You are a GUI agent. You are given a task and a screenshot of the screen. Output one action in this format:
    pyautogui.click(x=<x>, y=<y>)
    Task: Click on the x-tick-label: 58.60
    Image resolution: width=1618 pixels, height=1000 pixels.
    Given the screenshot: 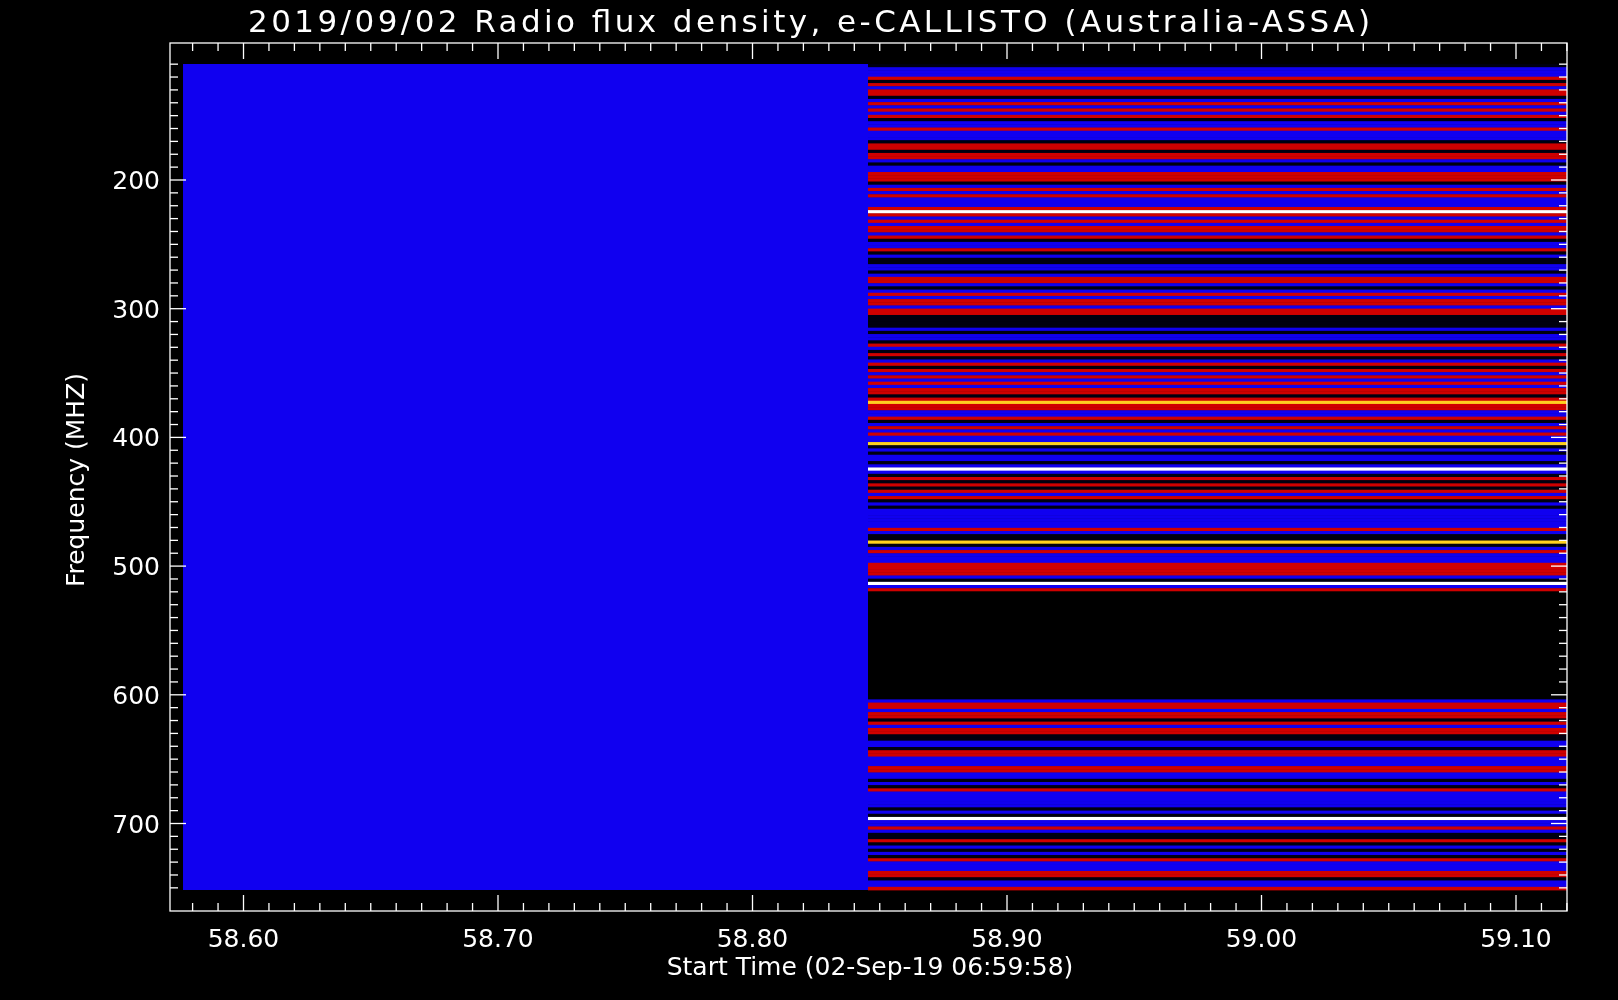 What is the action you would take?
    pyautogui.click(x=243, y=938)
    